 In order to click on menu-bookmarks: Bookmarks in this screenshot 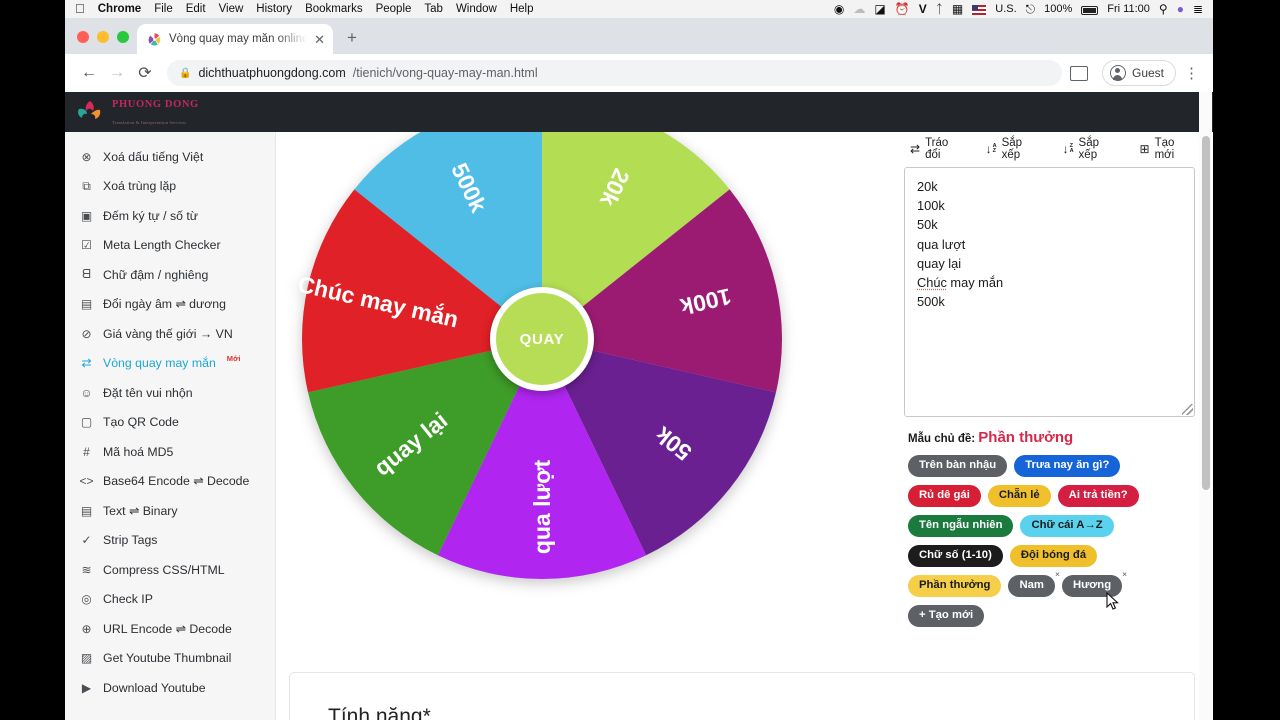, I will do `click(334, 9)`.